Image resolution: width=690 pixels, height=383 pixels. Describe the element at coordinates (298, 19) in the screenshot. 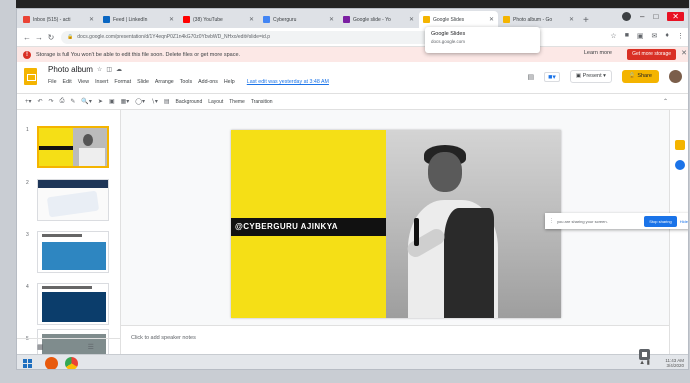

I see `browser-tab: Cyberguru ✕` at that location.